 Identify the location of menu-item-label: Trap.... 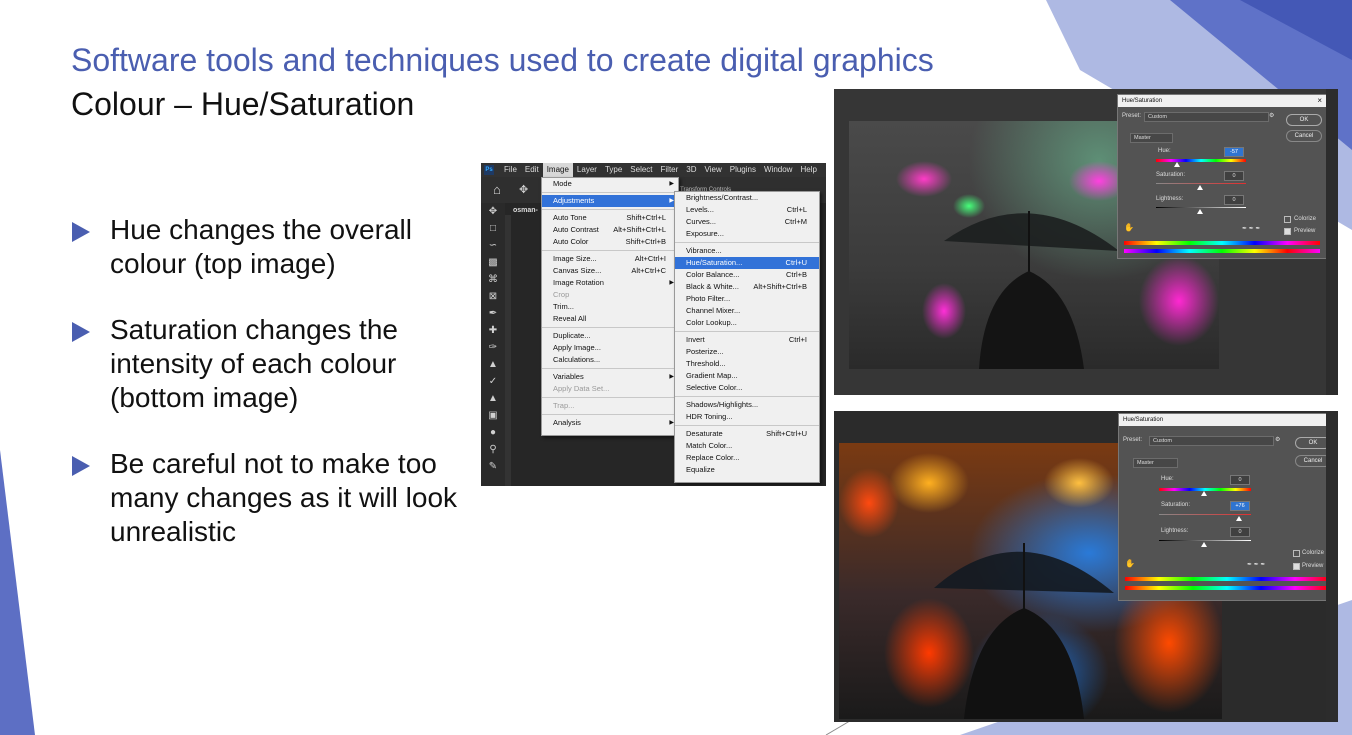
(564, 405).